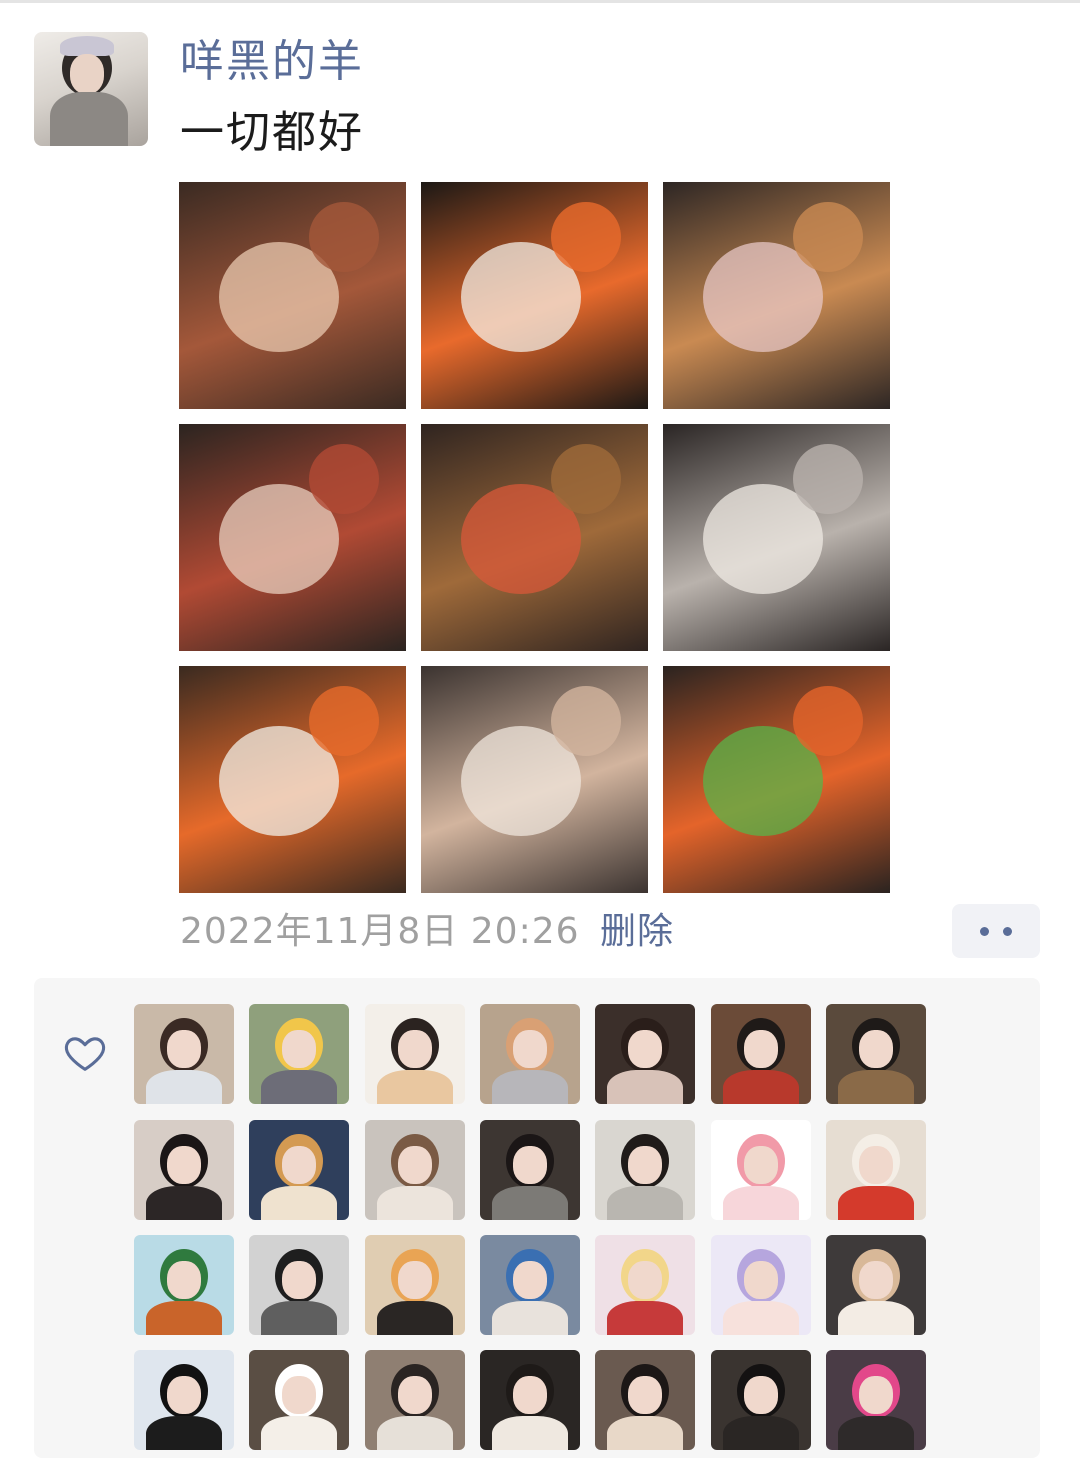 This screenshot has width=1080, height=1458. What do you see at coordinates (637, 932) in the screenshot?
I see `delete-link: 删除` at bounding box center [637, 932].